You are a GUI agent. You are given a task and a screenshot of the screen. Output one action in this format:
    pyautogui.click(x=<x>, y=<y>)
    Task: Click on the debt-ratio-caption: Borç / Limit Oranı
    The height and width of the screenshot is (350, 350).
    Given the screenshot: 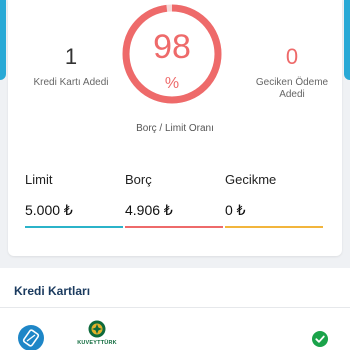 What is the action you would take?
    pyautogui.click(x=175, y=128)
    